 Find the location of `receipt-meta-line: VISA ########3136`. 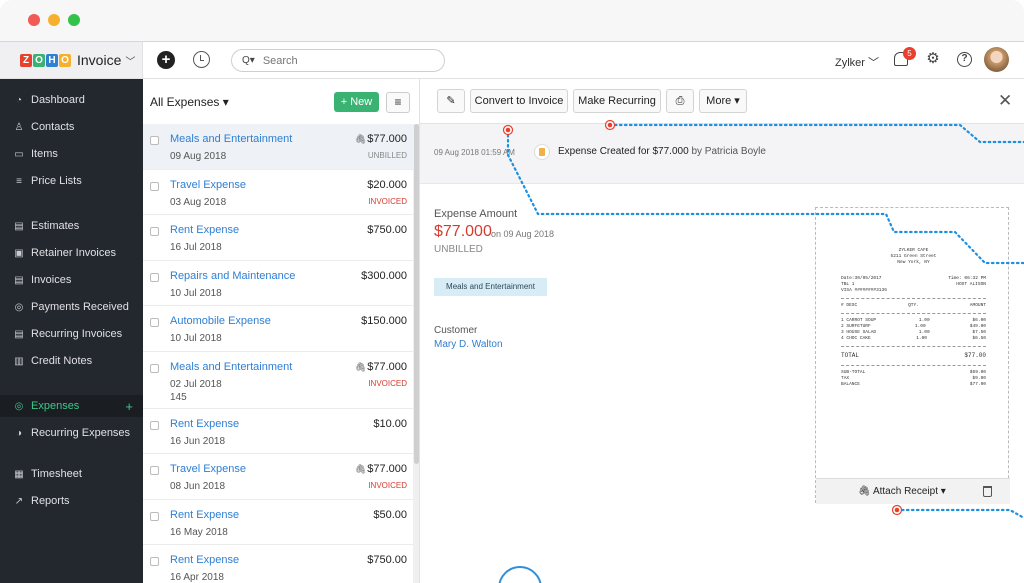

receipt-meta-line: VISA ########3136 is located at coordinates (913, 291).